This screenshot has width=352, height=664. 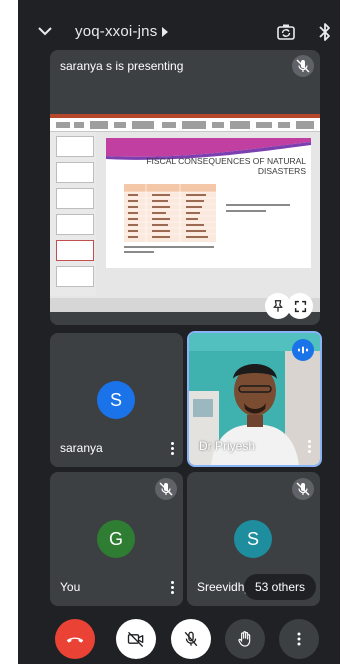 What do you see at coordinates (122, 66) in the screenshot?
I see `presenting-label: saranya s is presenting` at bounding box center [122, 66].